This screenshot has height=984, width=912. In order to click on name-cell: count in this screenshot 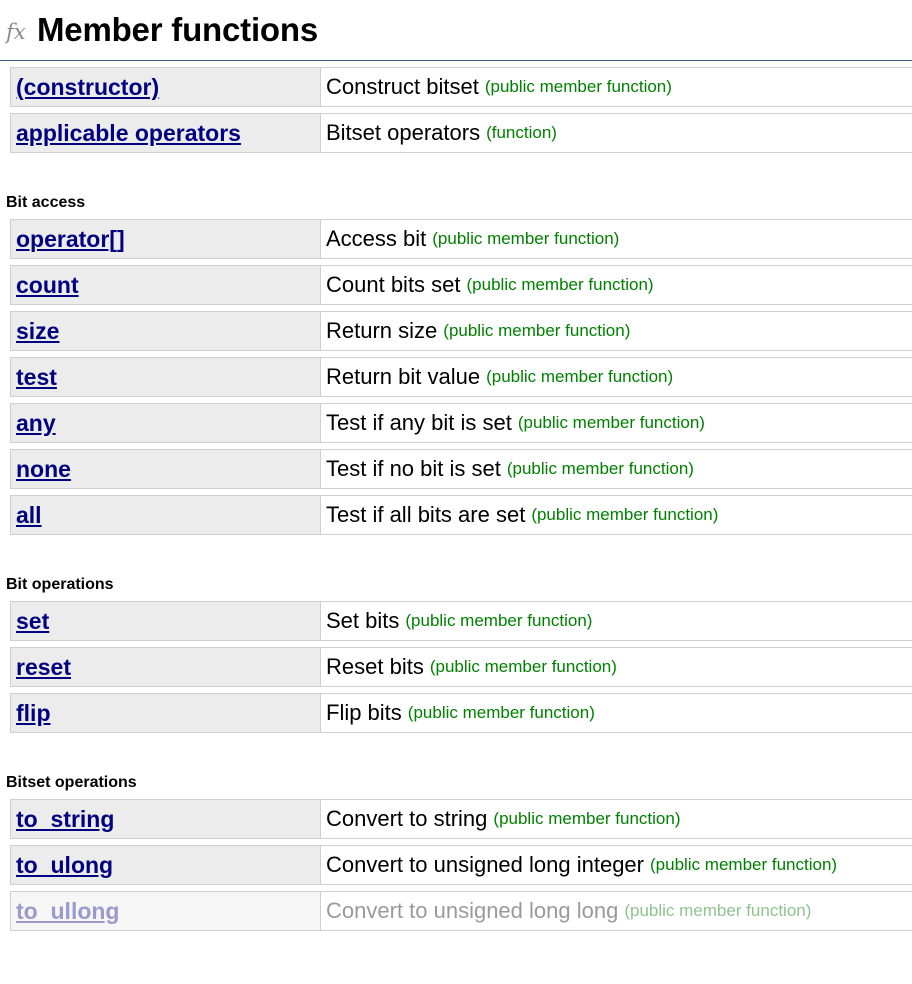, I will do `click(165, 285)`.